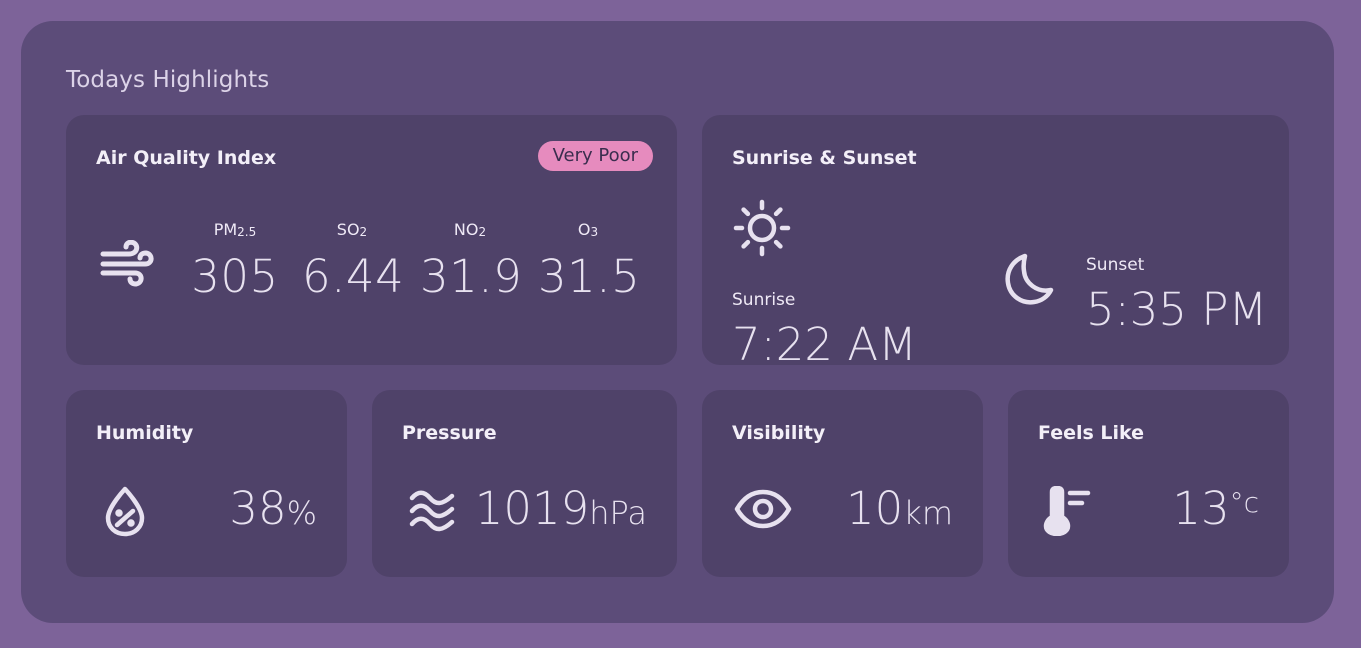  What do you see at coordinates (1028, 279) in the screenshot?
I see `moon-icon` at bounding box center [1028, 279].